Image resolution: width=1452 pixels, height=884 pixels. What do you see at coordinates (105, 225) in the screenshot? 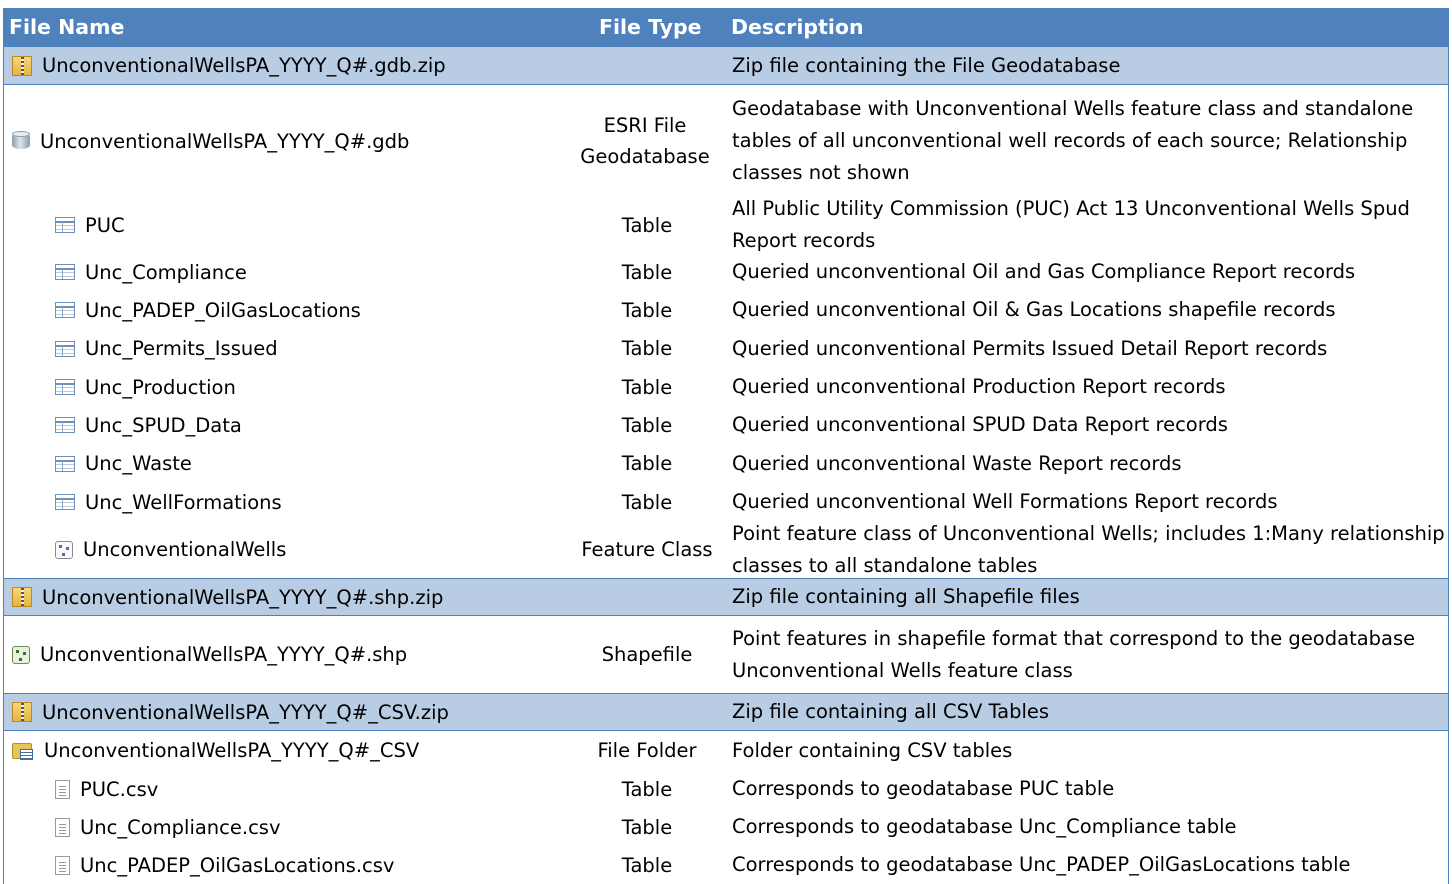
I see `file-name: PUC` at bounding box center [105, 225].